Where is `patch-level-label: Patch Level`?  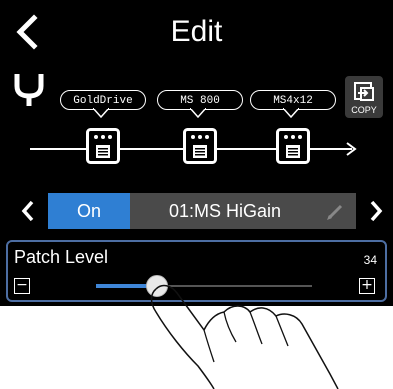
patch-level-label: Patch Level is located at coordinates (61, 257).